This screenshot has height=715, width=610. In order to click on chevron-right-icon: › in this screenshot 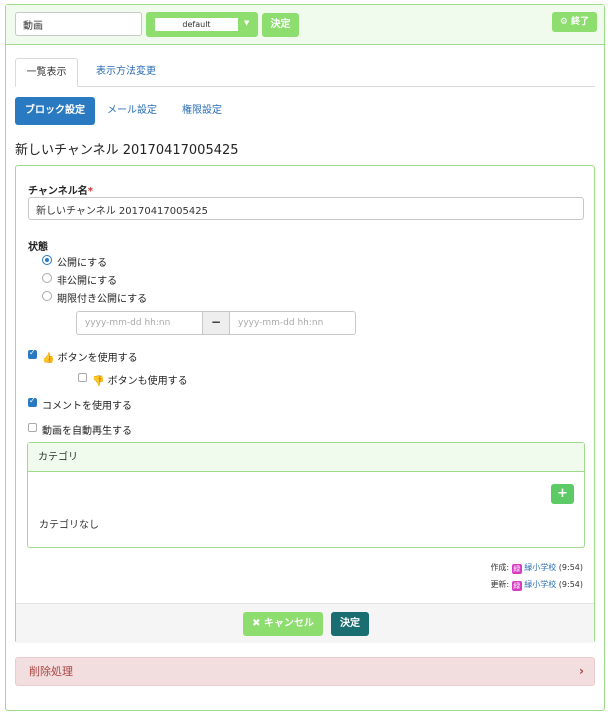, I will do `click(581, 671)`.